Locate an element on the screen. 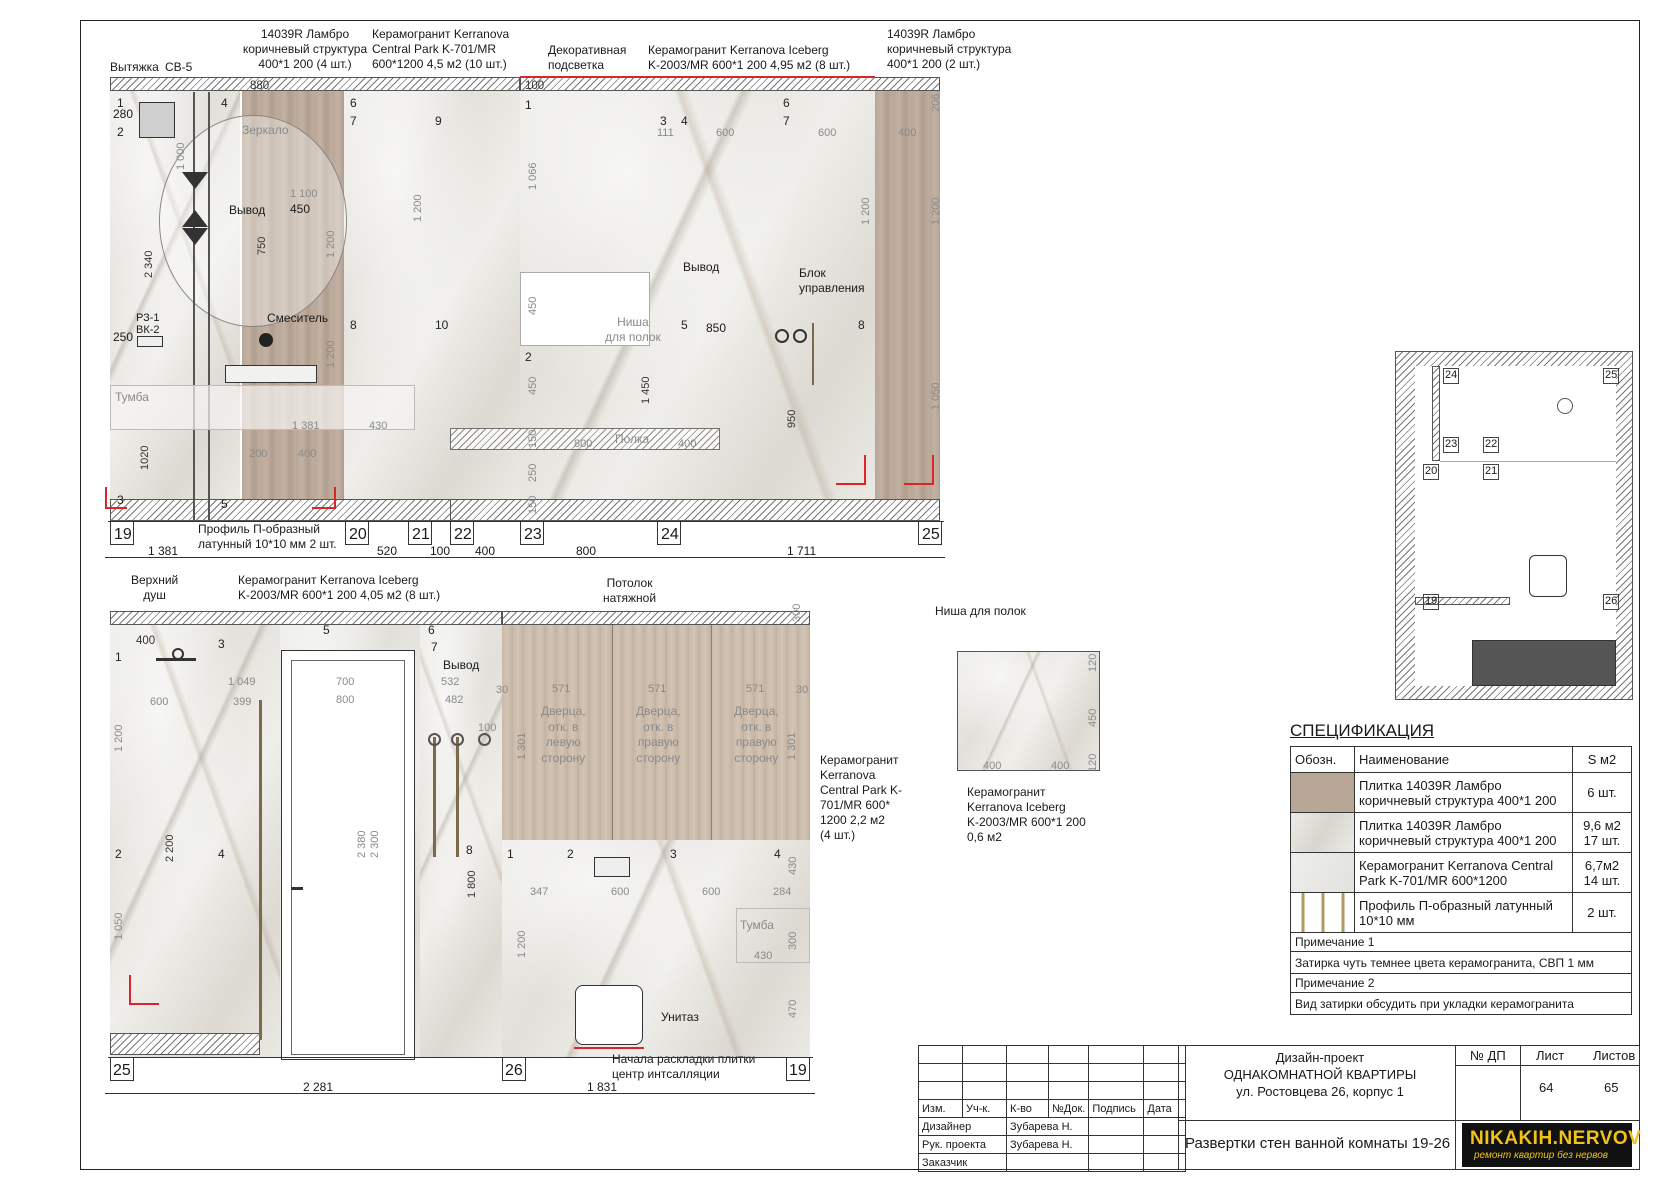 This screenshot has width=1680, height=1187. decor-light-line is located at coordinates (697, 77).